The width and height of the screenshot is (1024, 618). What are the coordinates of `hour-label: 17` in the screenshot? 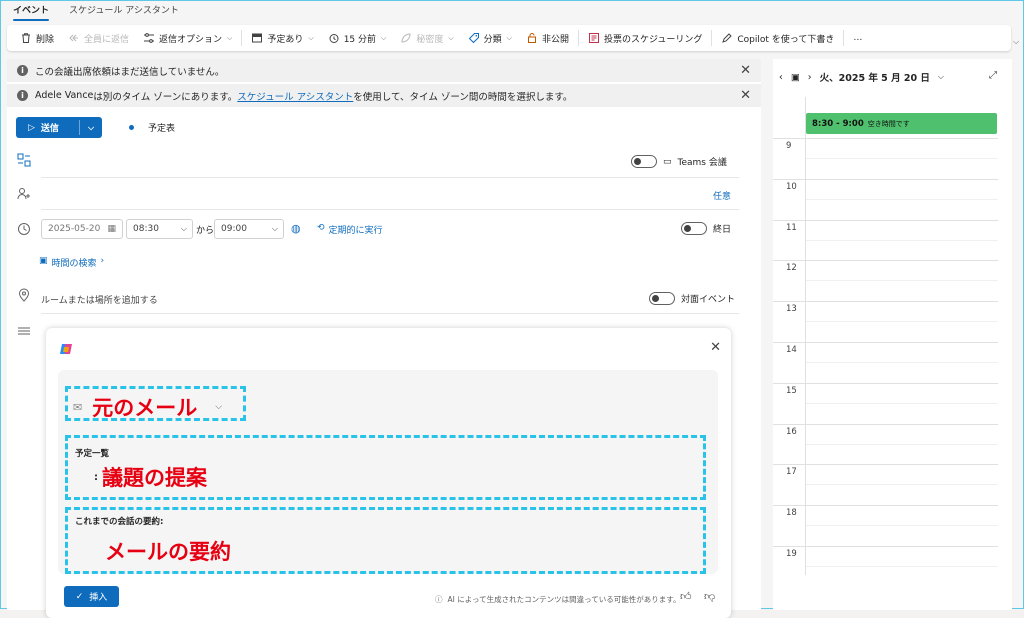 It's located at (791, 472).